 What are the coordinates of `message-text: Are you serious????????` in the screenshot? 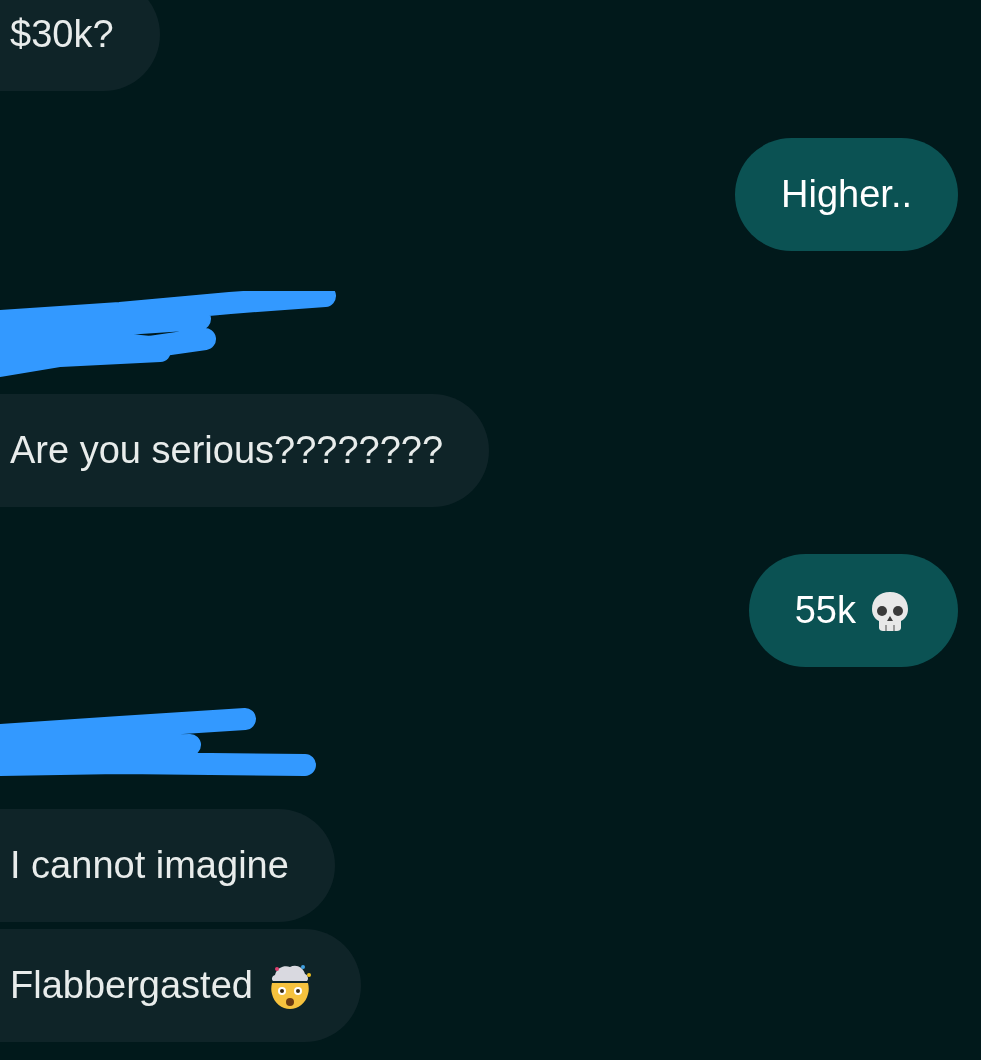 It's located at (227, 450).